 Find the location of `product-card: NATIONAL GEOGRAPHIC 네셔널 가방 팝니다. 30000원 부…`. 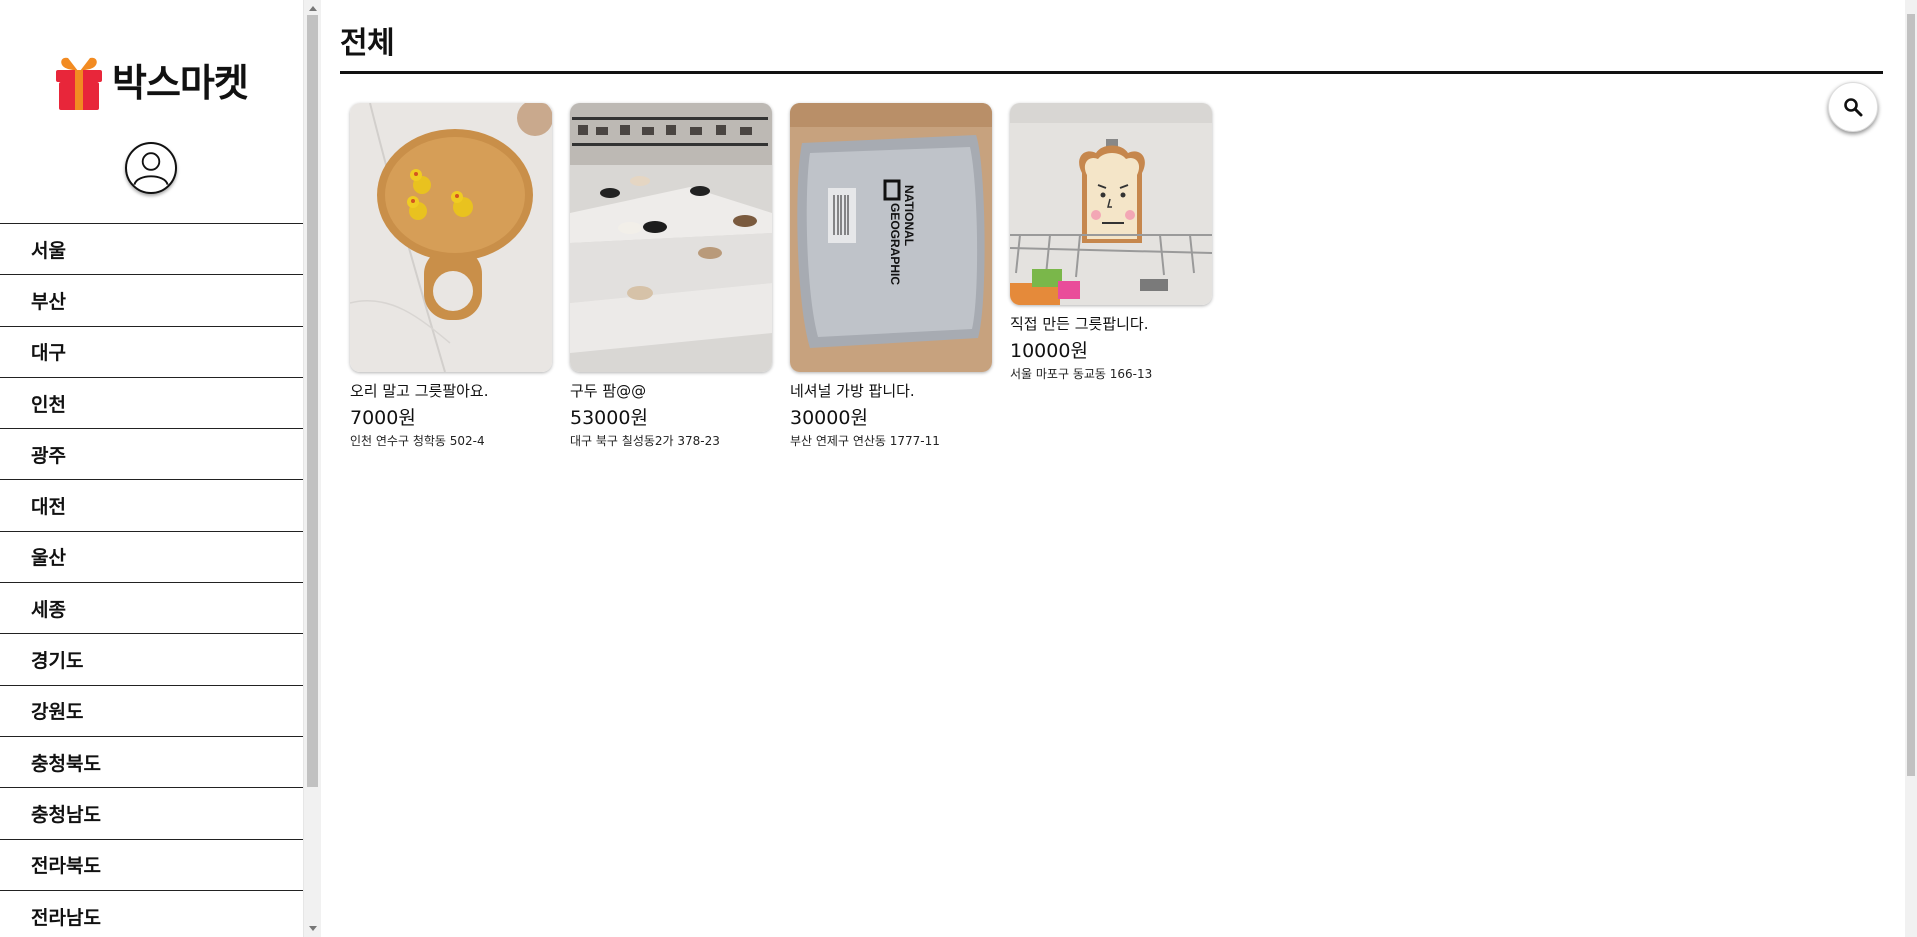

product-card: NATIONAL GEOGRAPHIC 네셔널 가방 팝니다. 30000원 부… is located at coordinates (891, 276).